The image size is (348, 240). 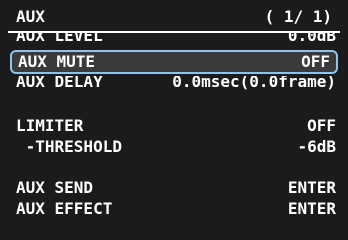 I want to click on menu-item-aux-level: AUX LEVEL 0.0dB, so click(x=176, y=39).